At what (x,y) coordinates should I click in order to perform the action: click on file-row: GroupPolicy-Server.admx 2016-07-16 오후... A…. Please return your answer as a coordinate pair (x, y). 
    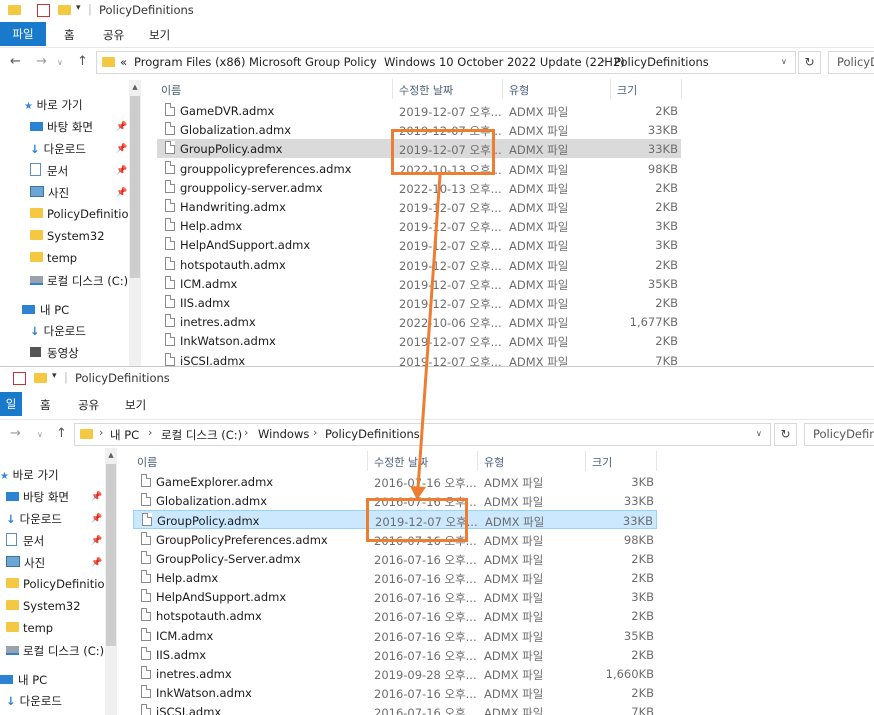
    Looking at the image, I should click on (395, 558).